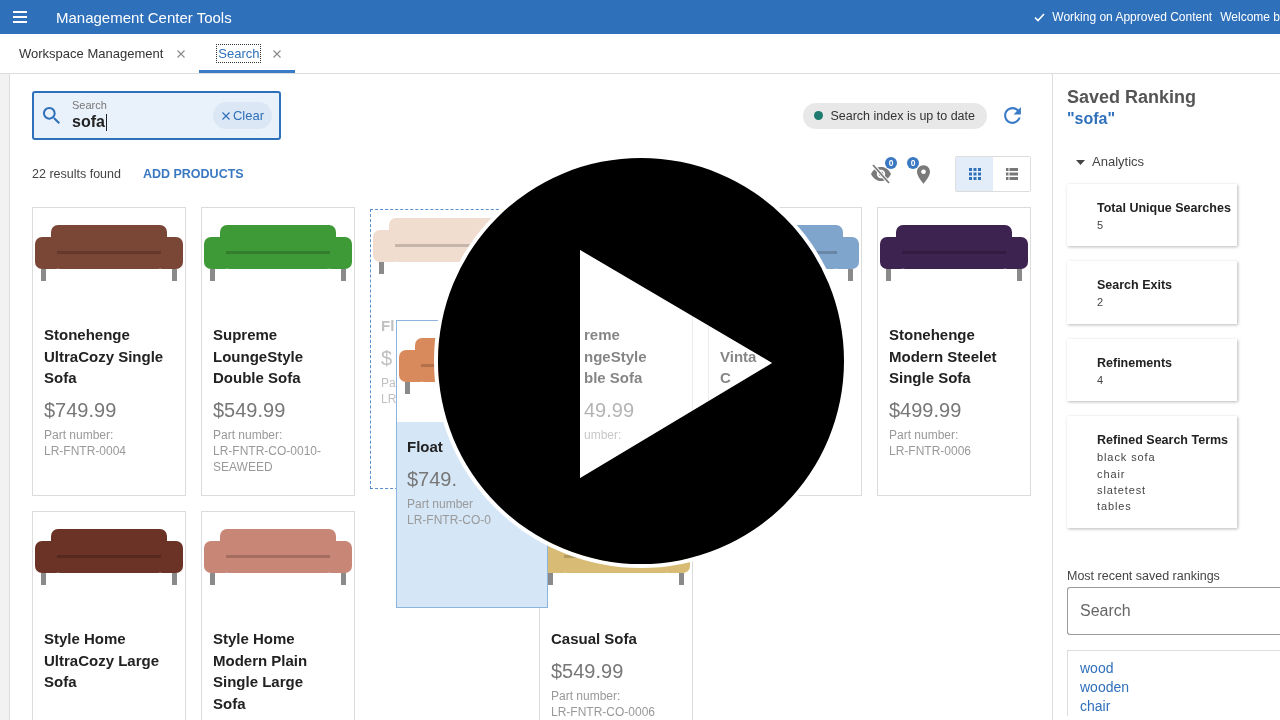 The width and height of the screenshot is (1280, 720). I want to click on clear-button: Clear, so click(242, 115).